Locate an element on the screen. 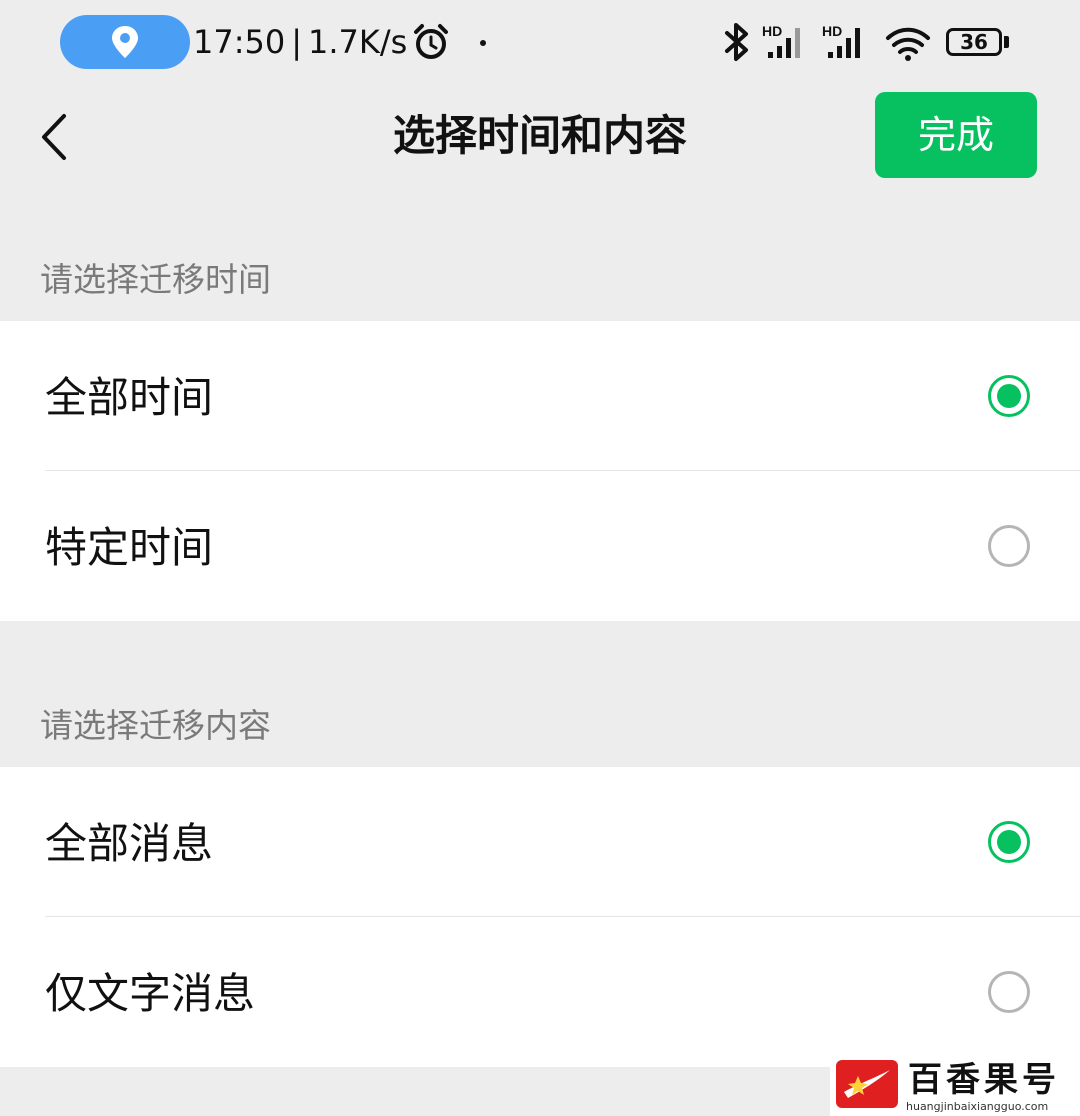 The image size is (1080, 1116). option-text-only-messages: 仅文字消息 is located at coordinates (540, 992).